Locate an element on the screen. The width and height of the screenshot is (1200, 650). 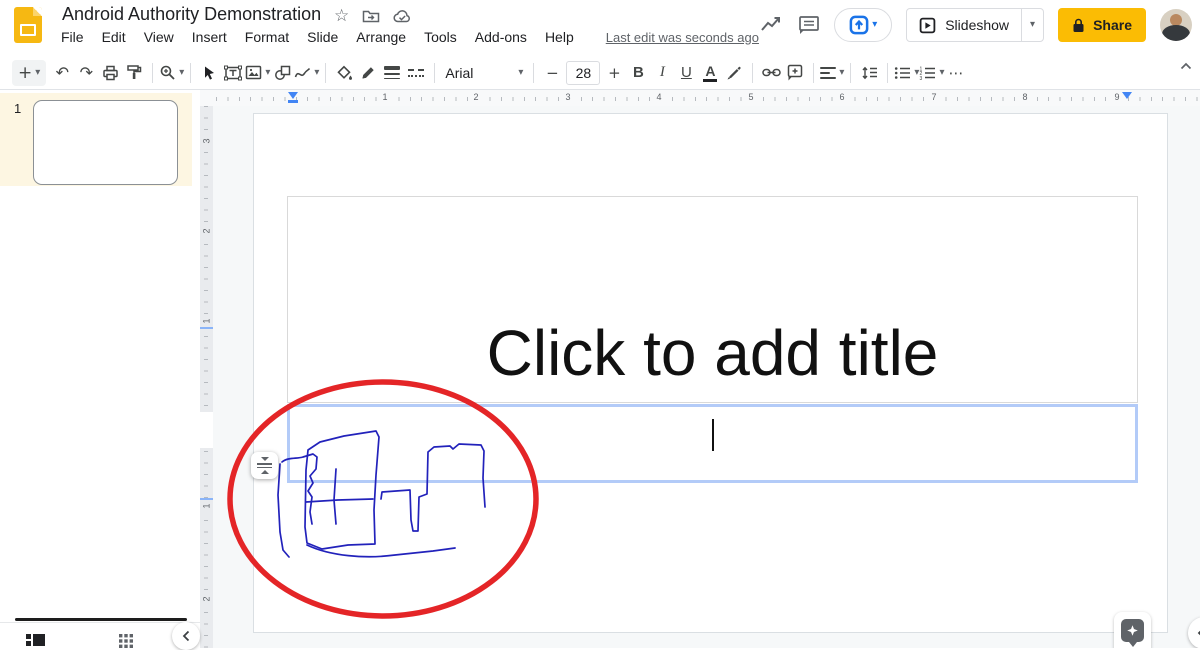
left-indent-marker is located at coordinates (293, 97).